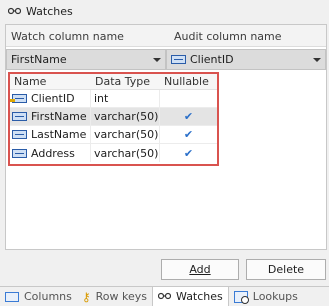 The height and width of the screenshot is (306, 329). I want to click on grid-header-type: Data Type, so click(125, 81).